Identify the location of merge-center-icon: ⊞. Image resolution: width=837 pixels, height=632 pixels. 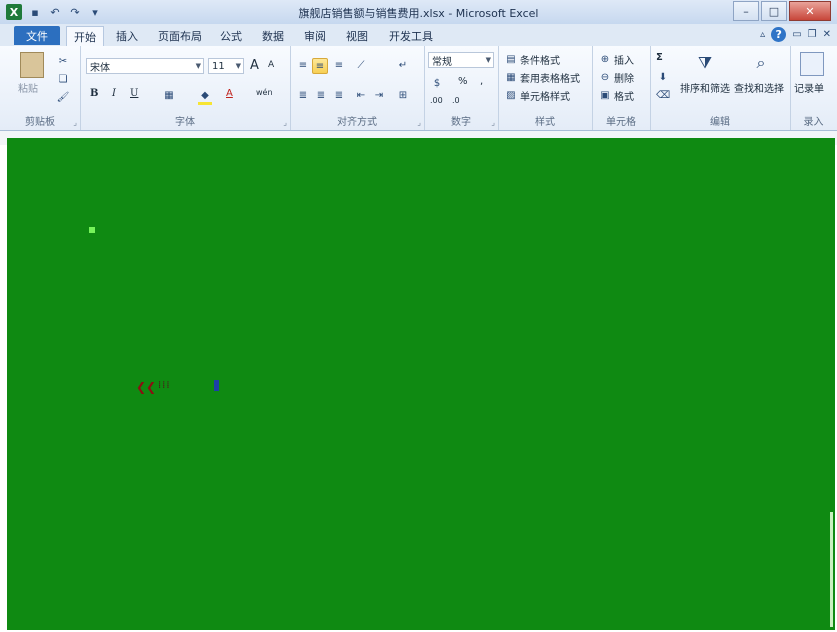
(403, 95).